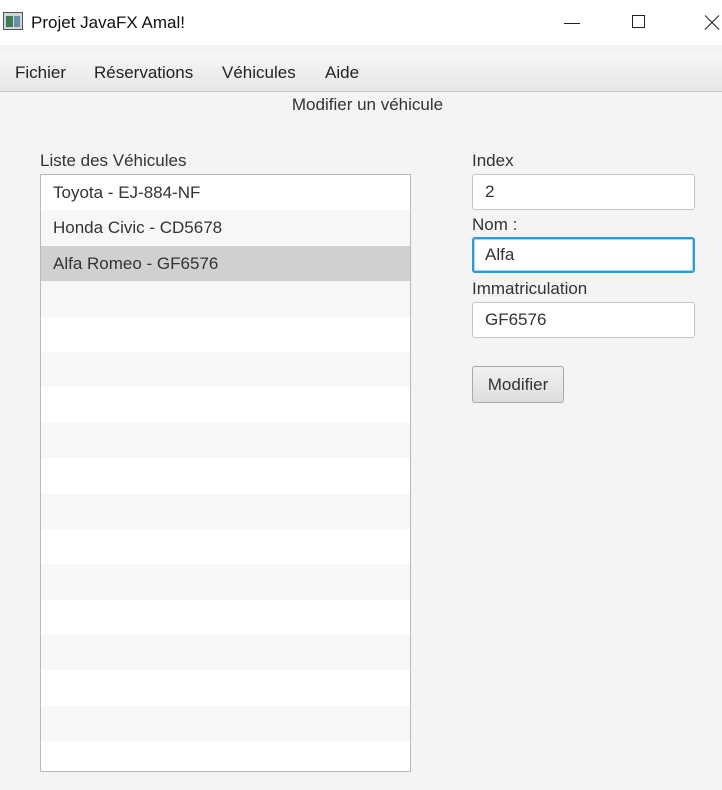  What do you see at coordinates (518, 384) in the screenshot?
I see `modifier-button: Modifier` at bounding box center [518, 384].